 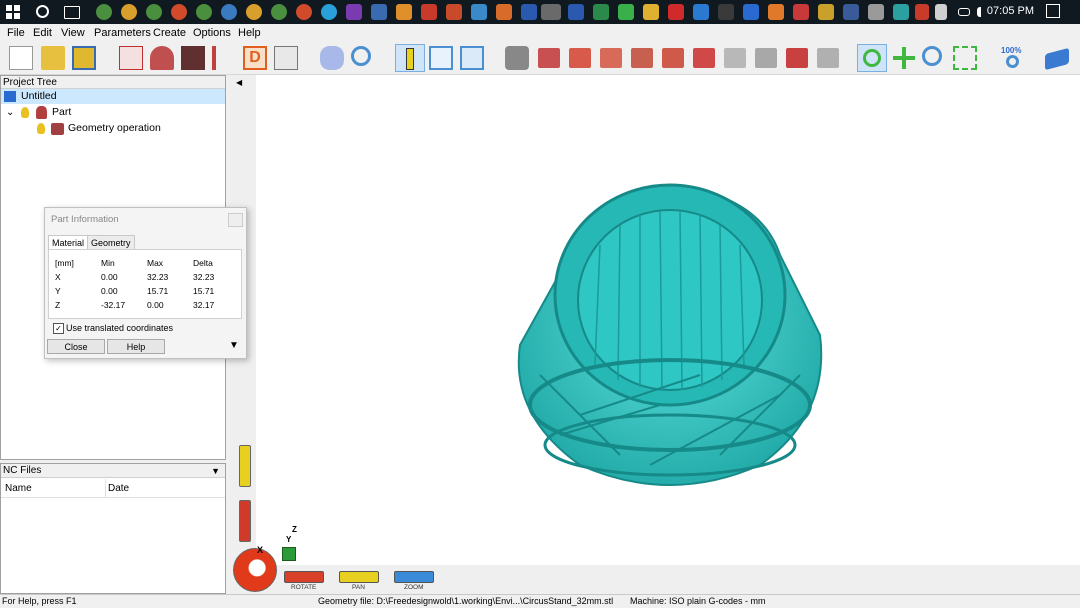 What do you see at coordinates (529, 12) in the screenshot?
I see `photoshop-icon` at bounding box center [529, 12].